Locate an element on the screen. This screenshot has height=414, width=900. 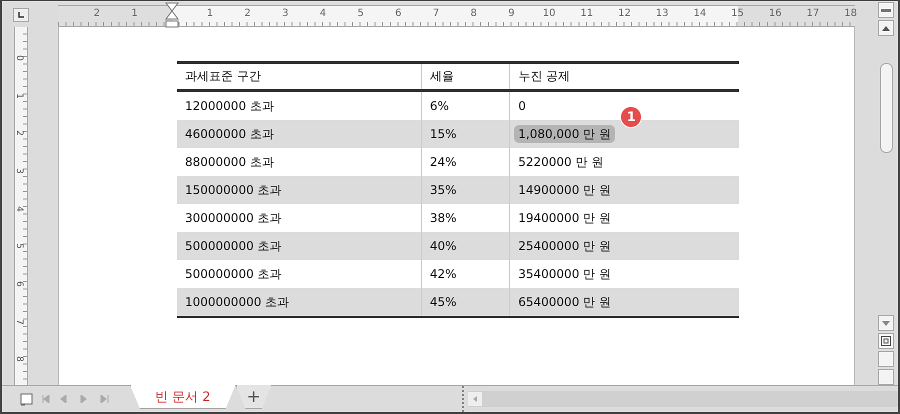
up-arrow-icon is located at coordinates (886, 28).